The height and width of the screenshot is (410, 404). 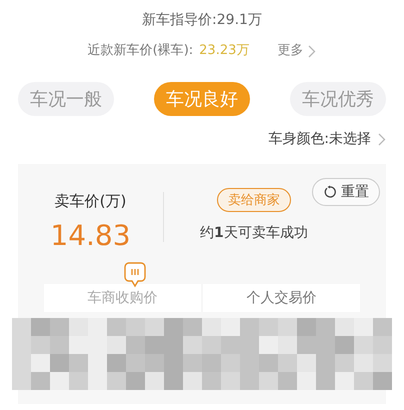 What do you see at coordinates (346, 192) in the screenshot?
I see `reset-button: 重置` at bounding box center [346, 192].